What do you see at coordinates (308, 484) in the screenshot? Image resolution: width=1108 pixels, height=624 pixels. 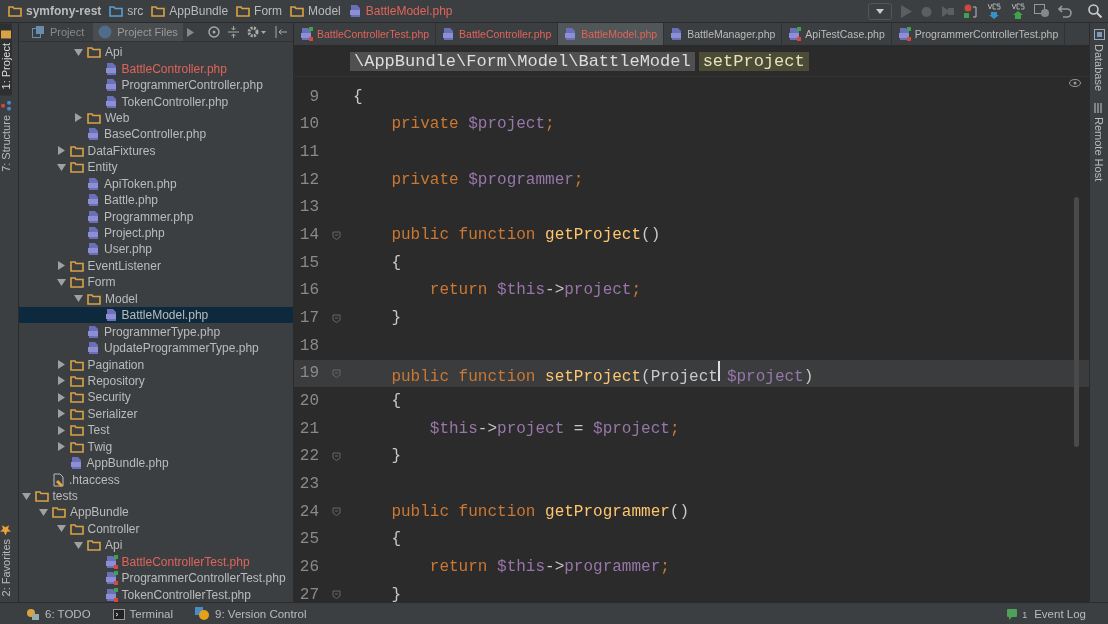 I see `line-number: 23` at bounding box center [308, 484].